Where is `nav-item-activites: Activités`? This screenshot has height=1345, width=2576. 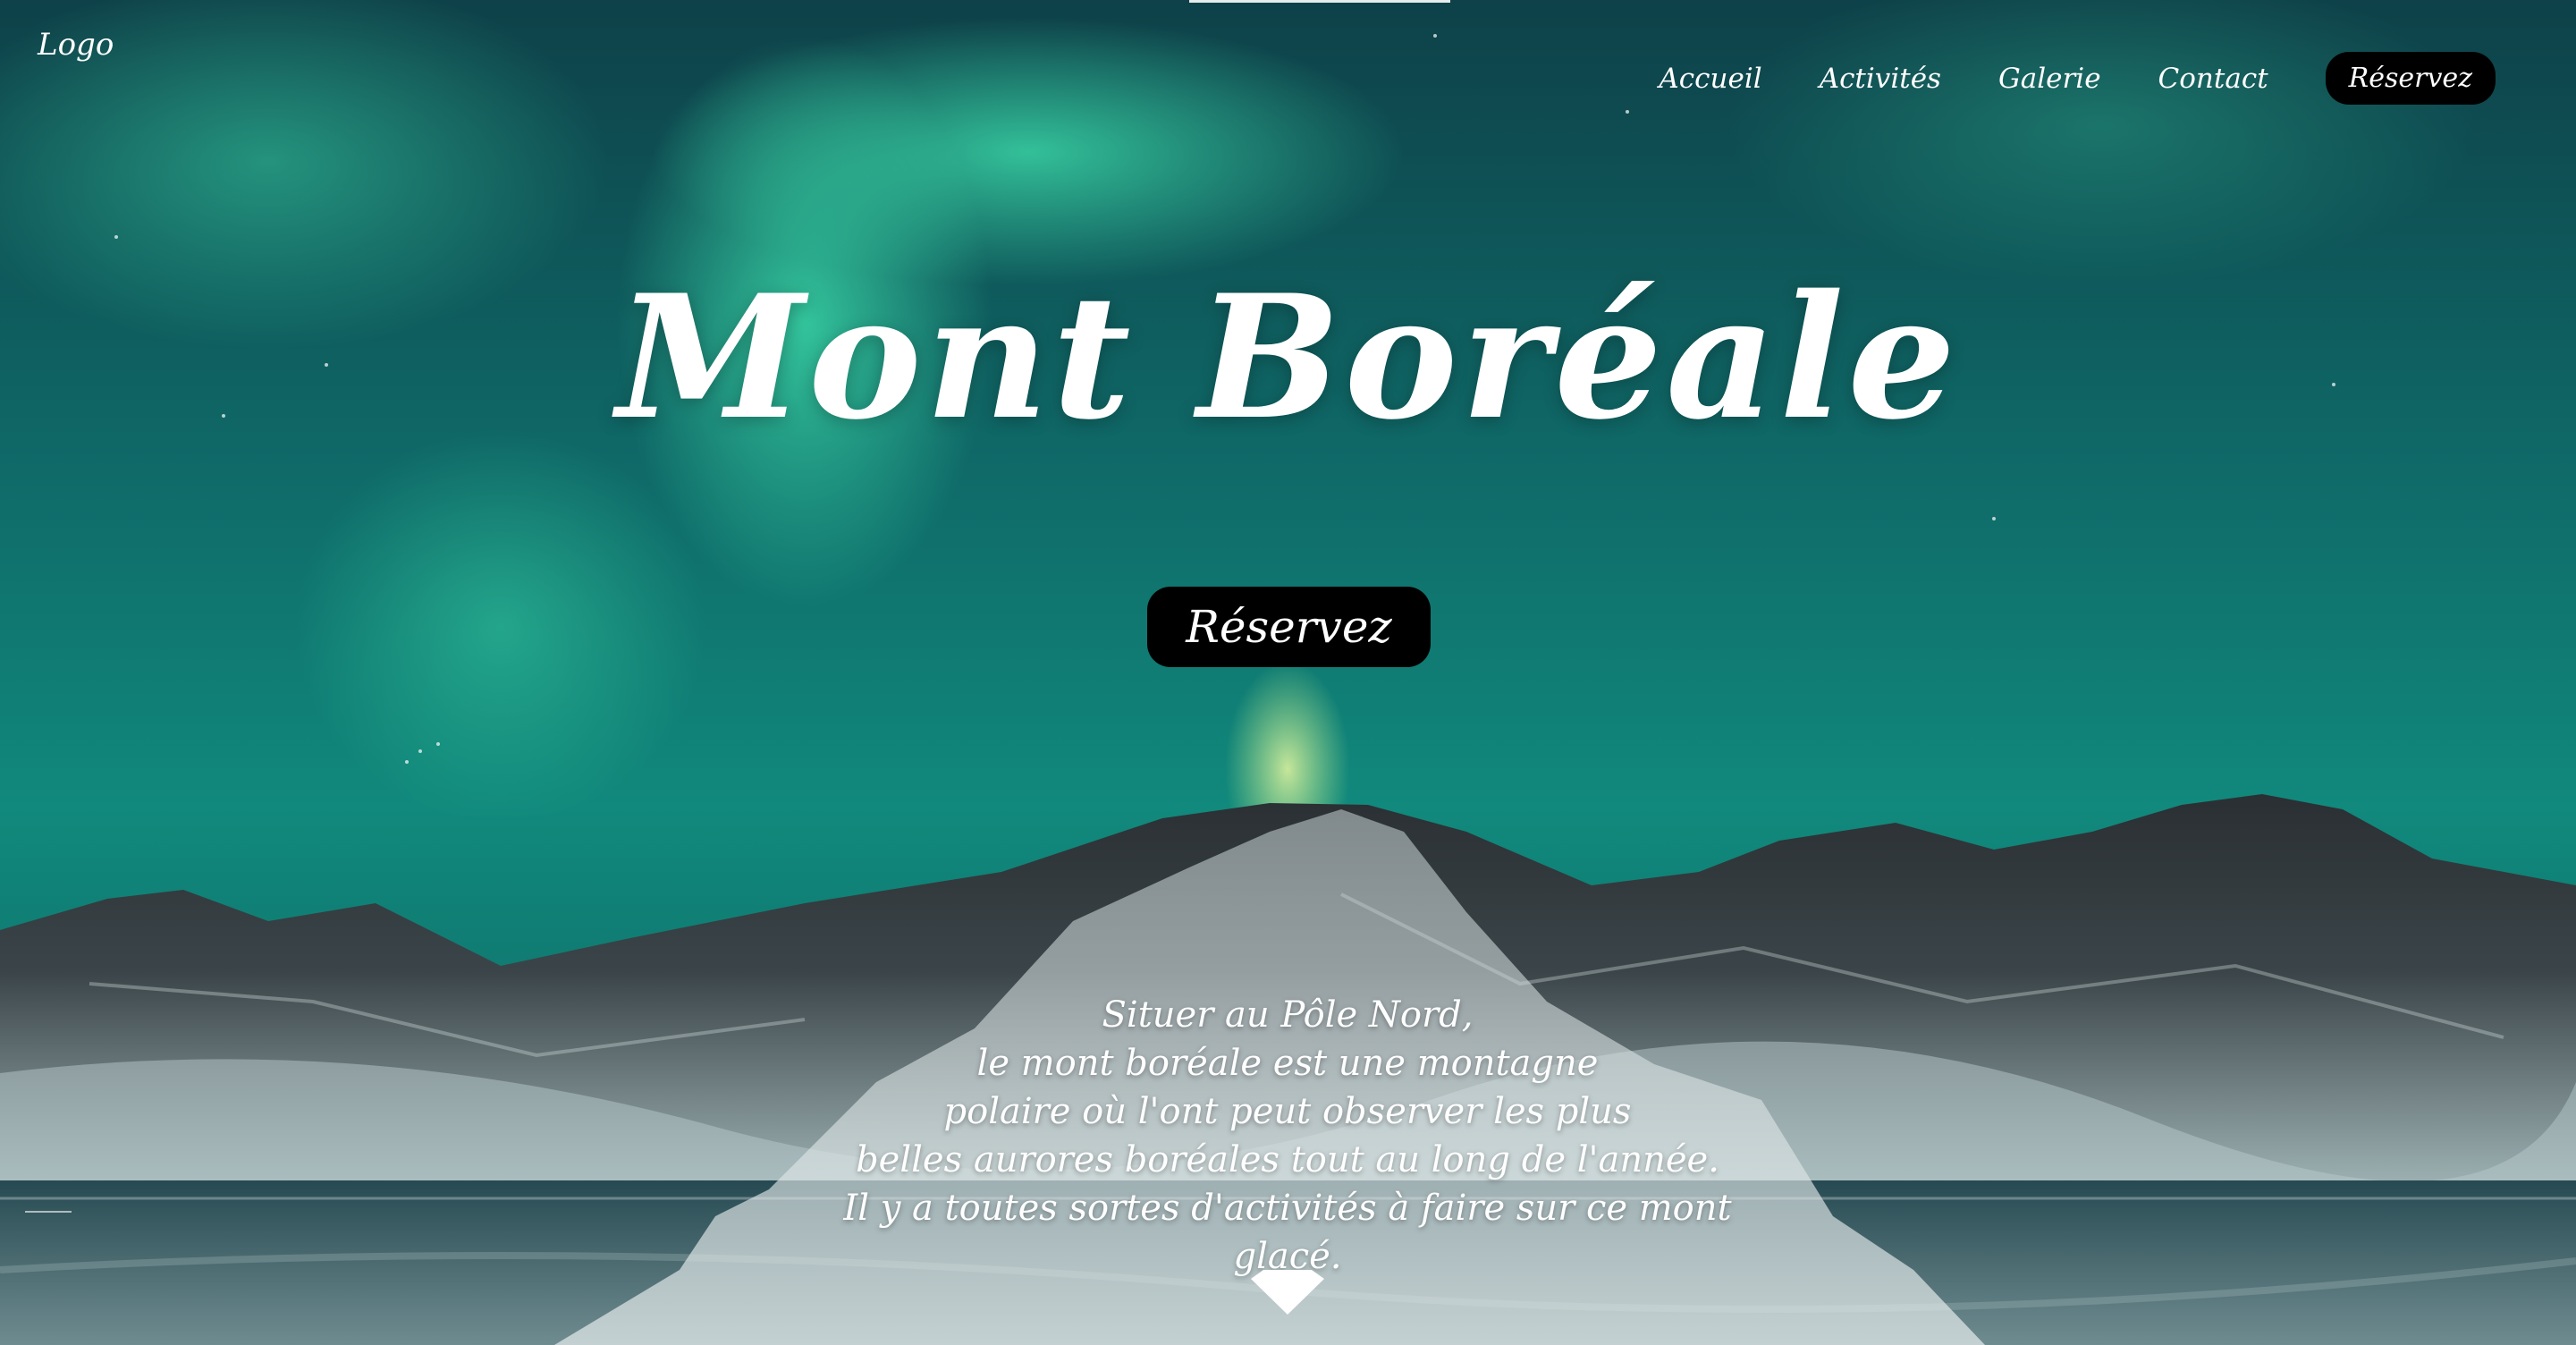
nav-item-activites: Activités is located at coordinates (1880, 79).